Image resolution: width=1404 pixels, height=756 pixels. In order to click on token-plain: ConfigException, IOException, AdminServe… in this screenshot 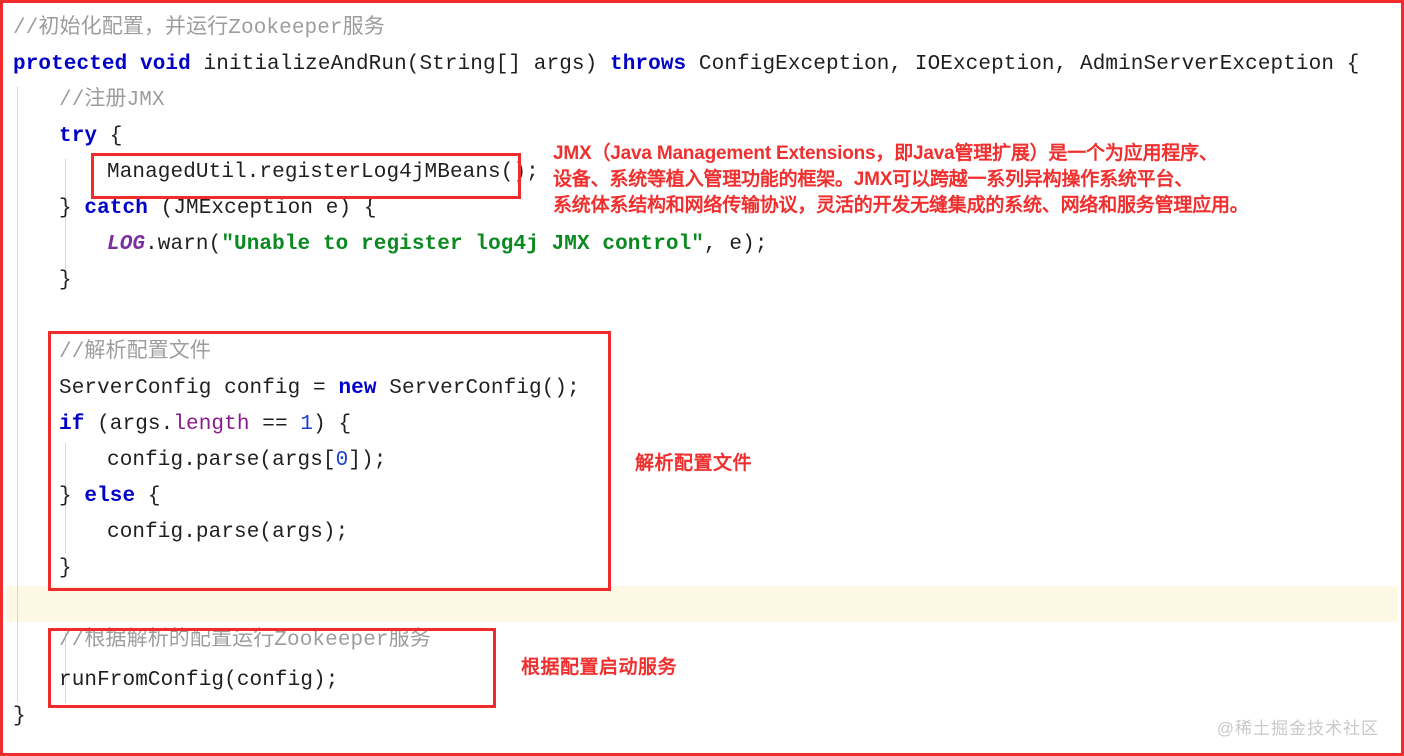, I will do `click(1023, 64)`.